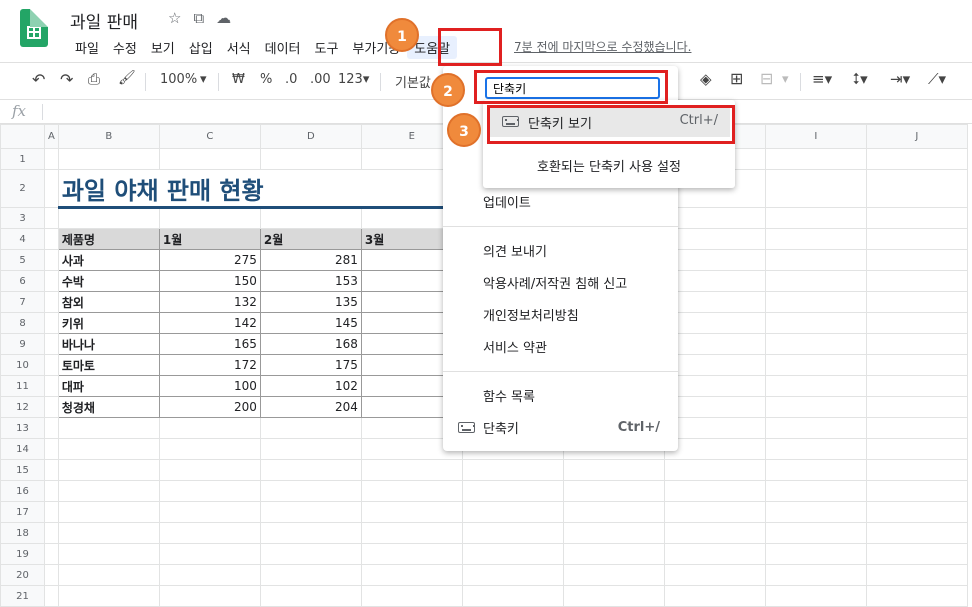 The image size is (972, 607). I want to click on value-cell: 102, so click(310, 386).